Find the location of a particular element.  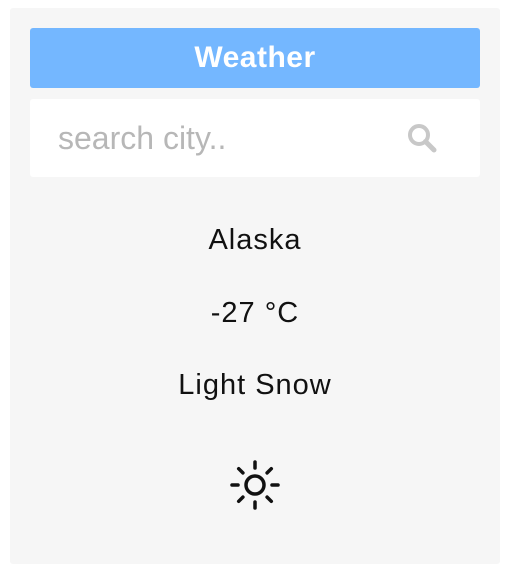

search-bar is located at coordinates (255, 138).